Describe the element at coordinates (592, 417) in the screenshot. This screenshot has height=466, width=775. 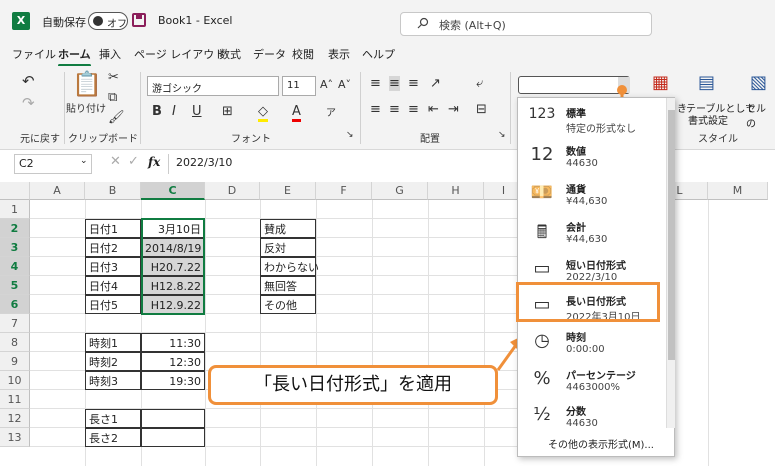
I see `format-item-fraction: ½ 分数 44630` at that location.